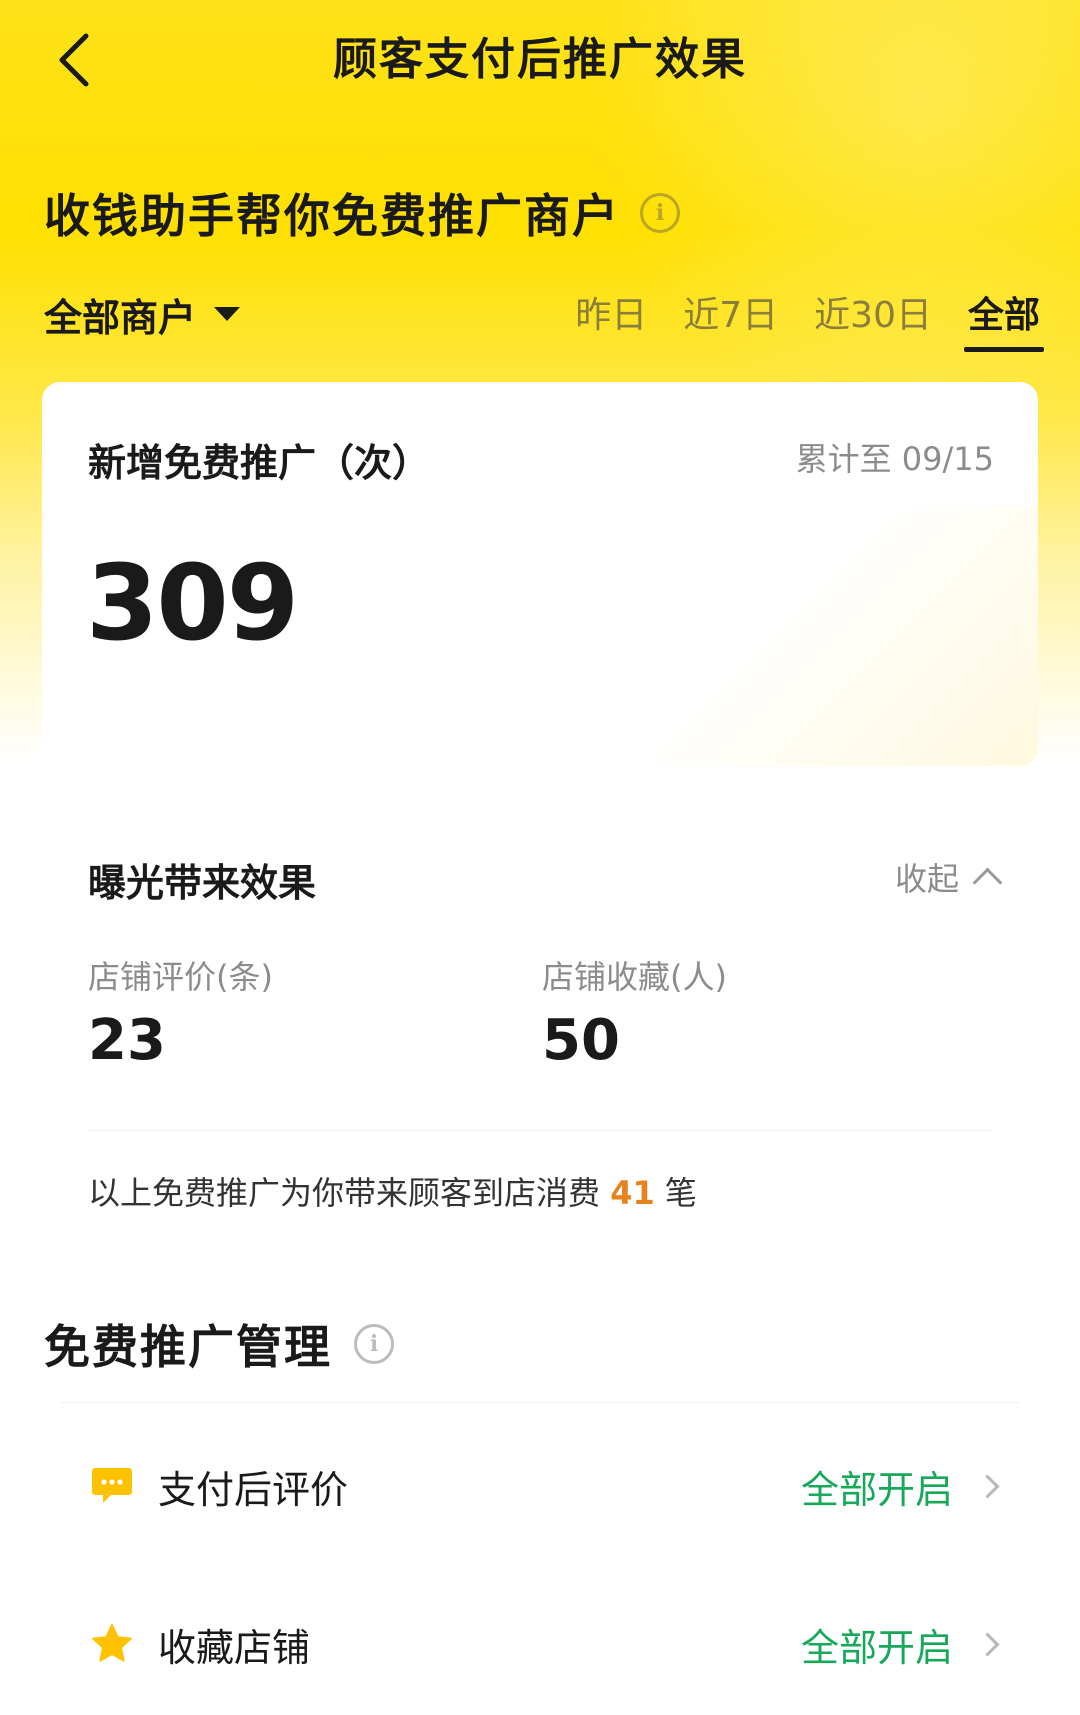 The image size is (1080, 1715). I want to click on management-title: 免费推广管理, so click(188, 1347).